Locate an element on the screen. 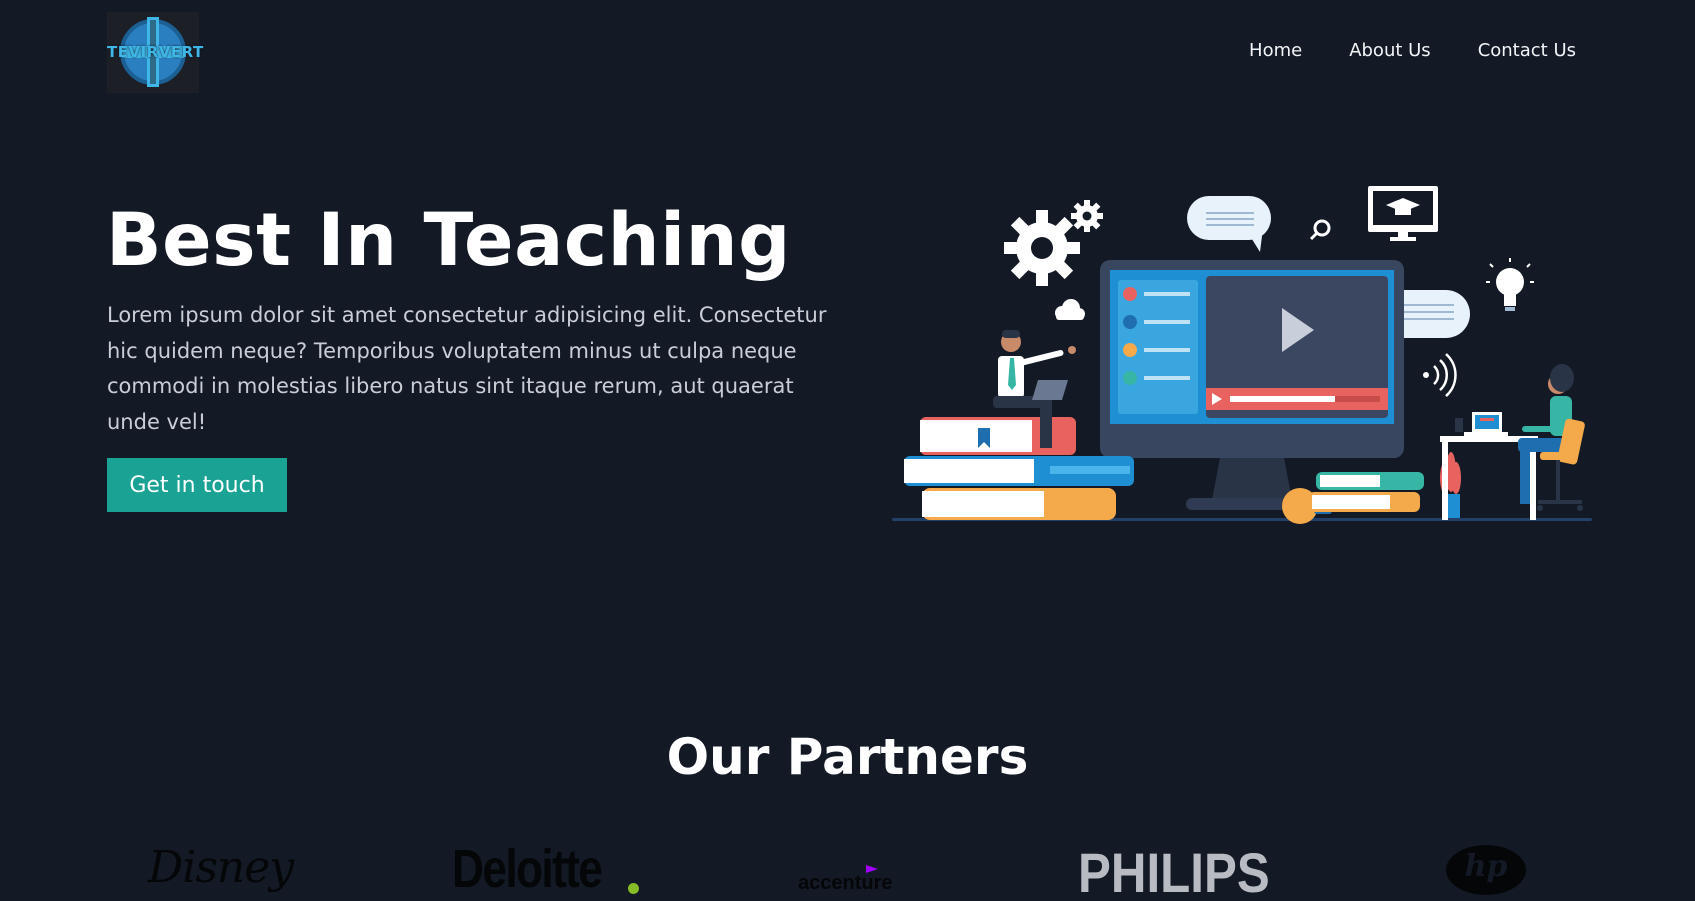 The image size is (1695, 901). lightbulb-icon is located at coordinates (1510, 284).